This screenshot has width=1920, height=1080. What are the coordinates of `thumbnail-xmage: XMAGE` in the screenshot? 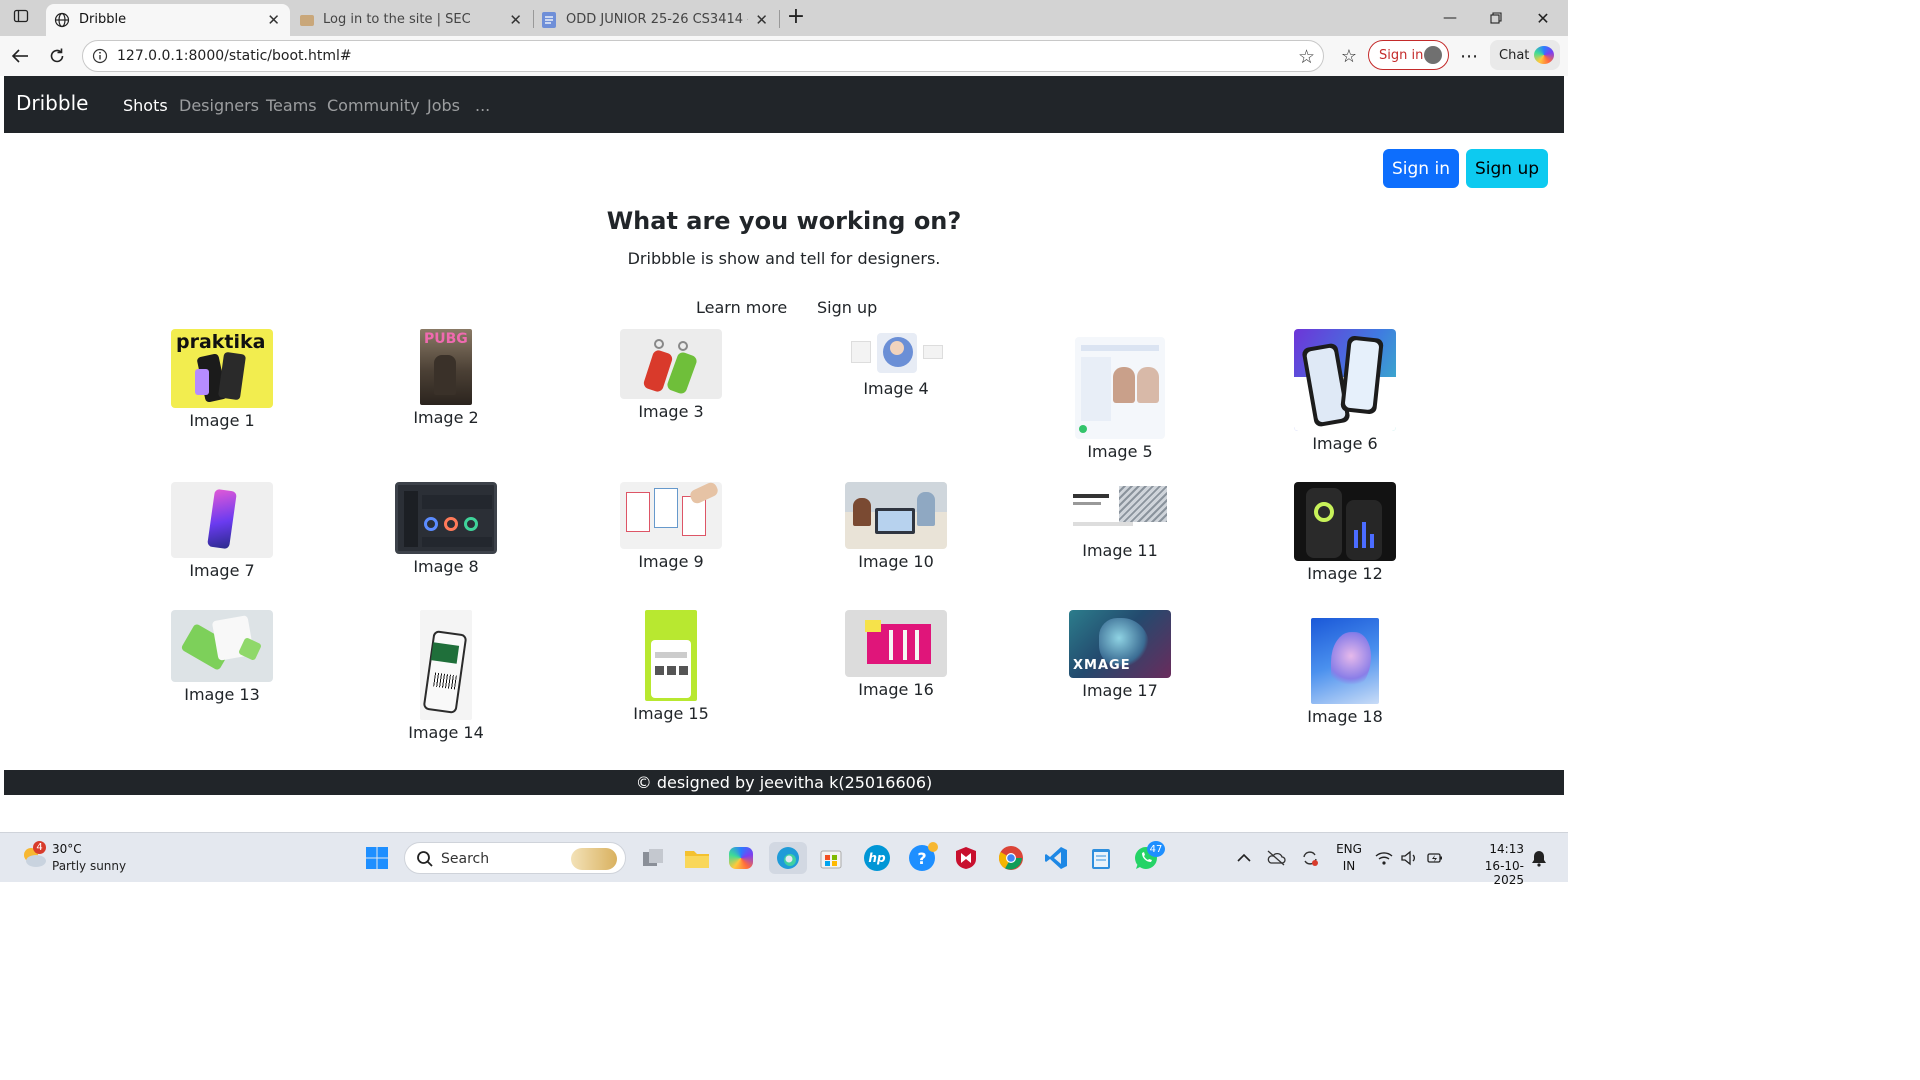 It's located at (1120, 644).